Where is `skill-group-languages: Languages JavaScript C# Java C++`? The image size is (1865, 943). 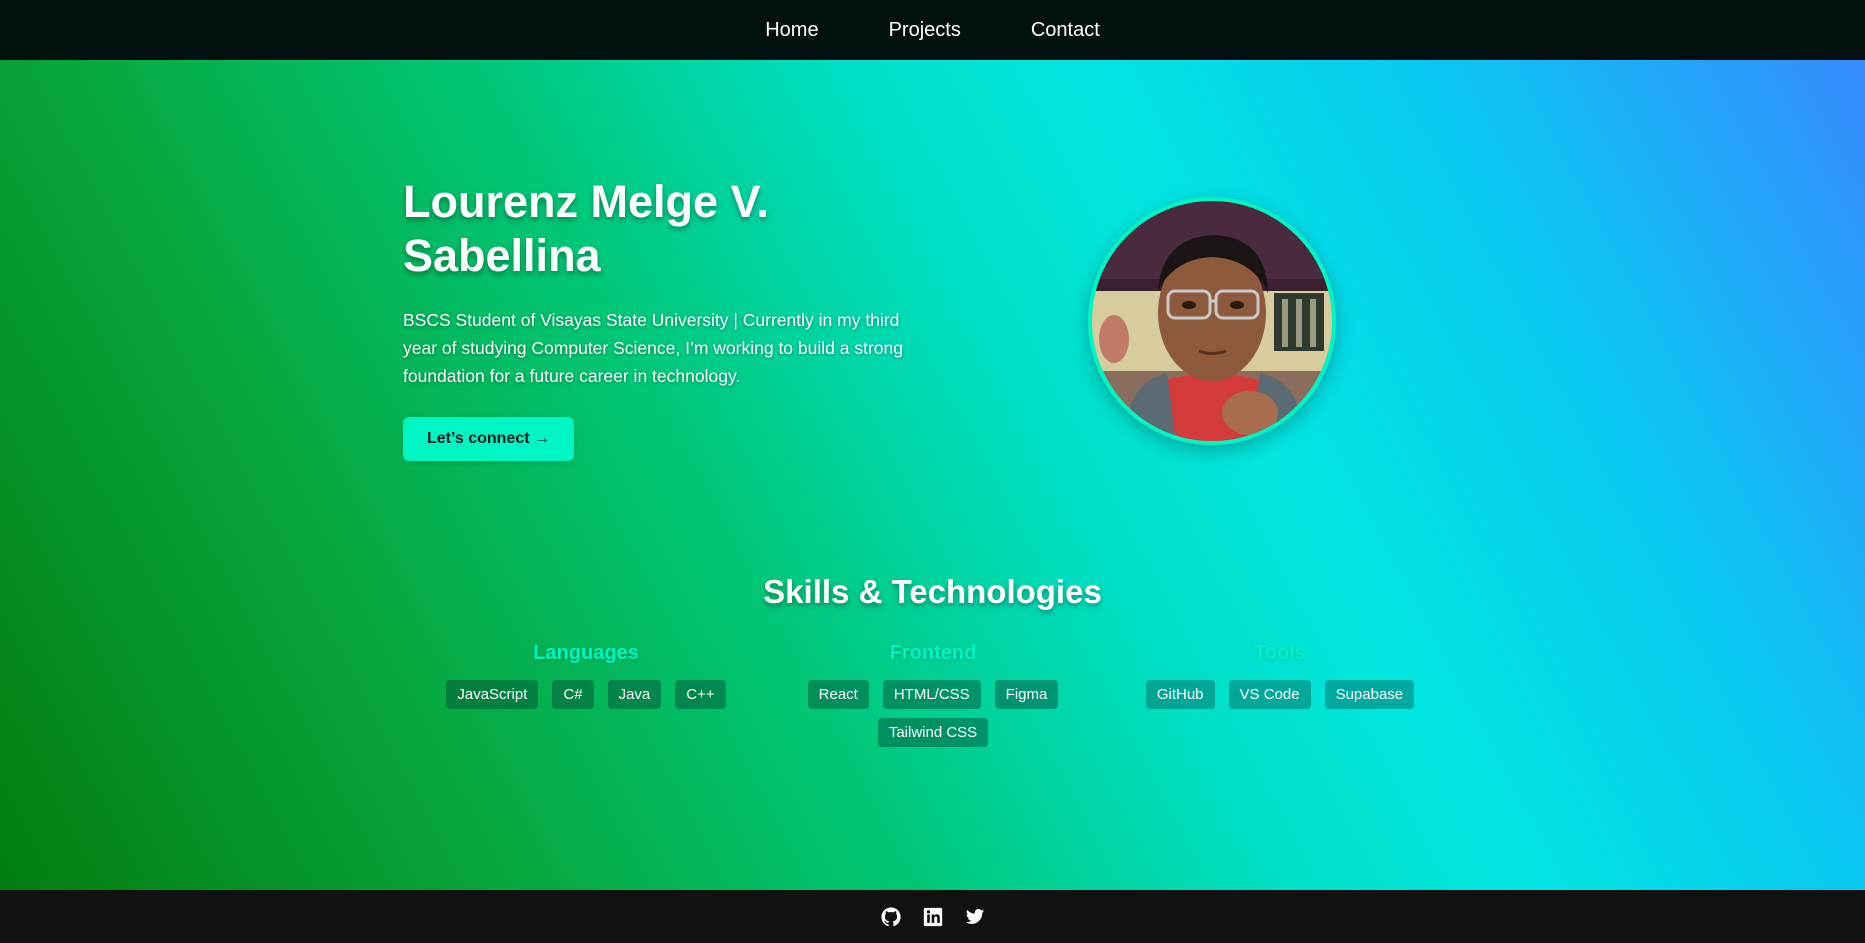
skill-group-languages: Languages JavaScript C# Java C++ is located at coordinates (586, 675).